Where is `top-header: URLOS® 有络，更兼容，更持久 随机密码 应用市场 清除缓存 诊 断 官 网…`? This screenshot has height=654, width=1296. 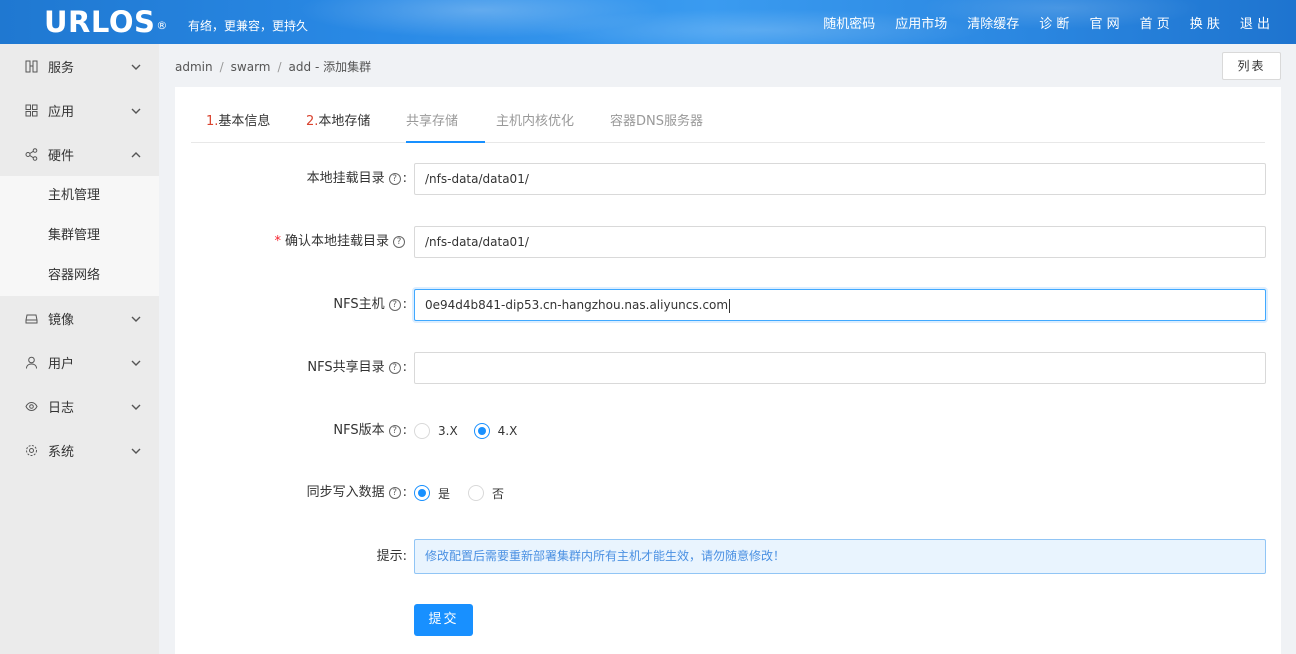
top-header: URLOS® 有络，更兼容，更持久 随机密码 应用市场 清除缓存 诊 断 官 网… is located at coordinates (648, 22).